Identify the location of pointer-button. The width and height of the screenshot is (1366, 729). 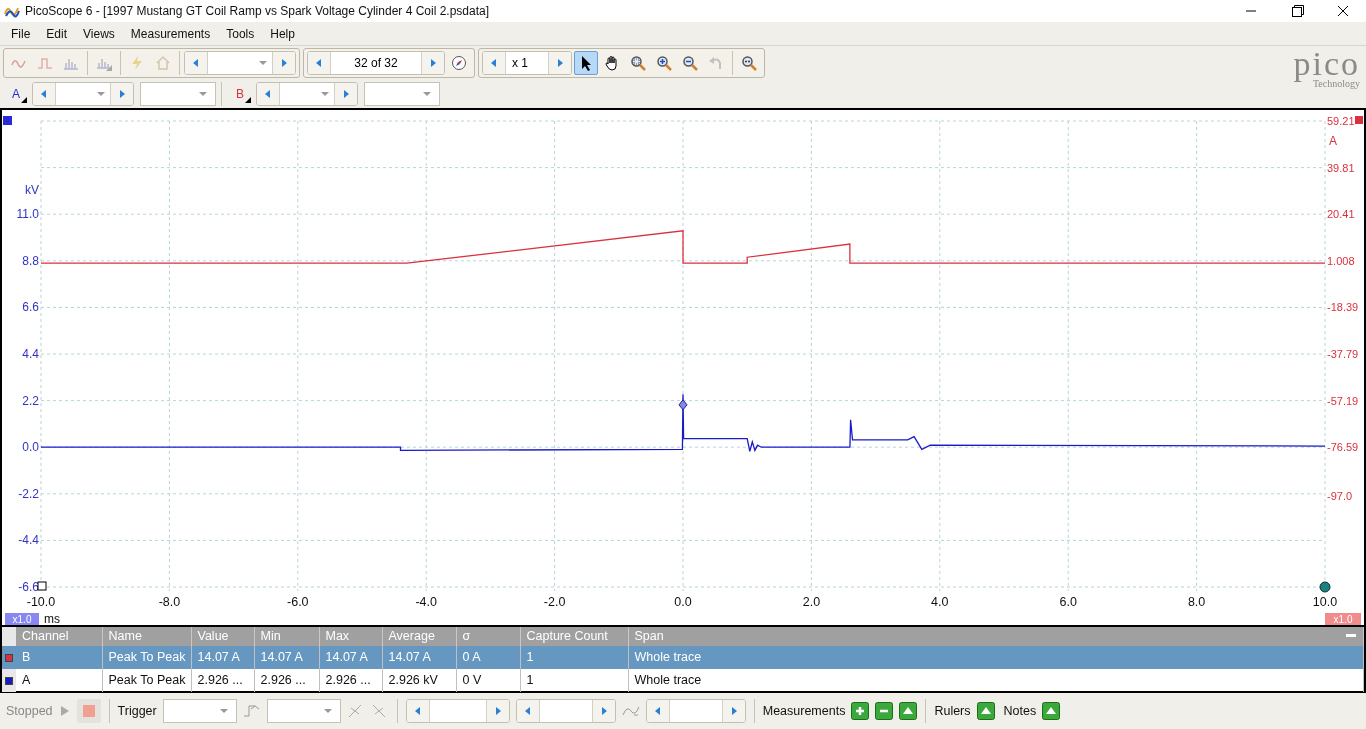
(586, 63).